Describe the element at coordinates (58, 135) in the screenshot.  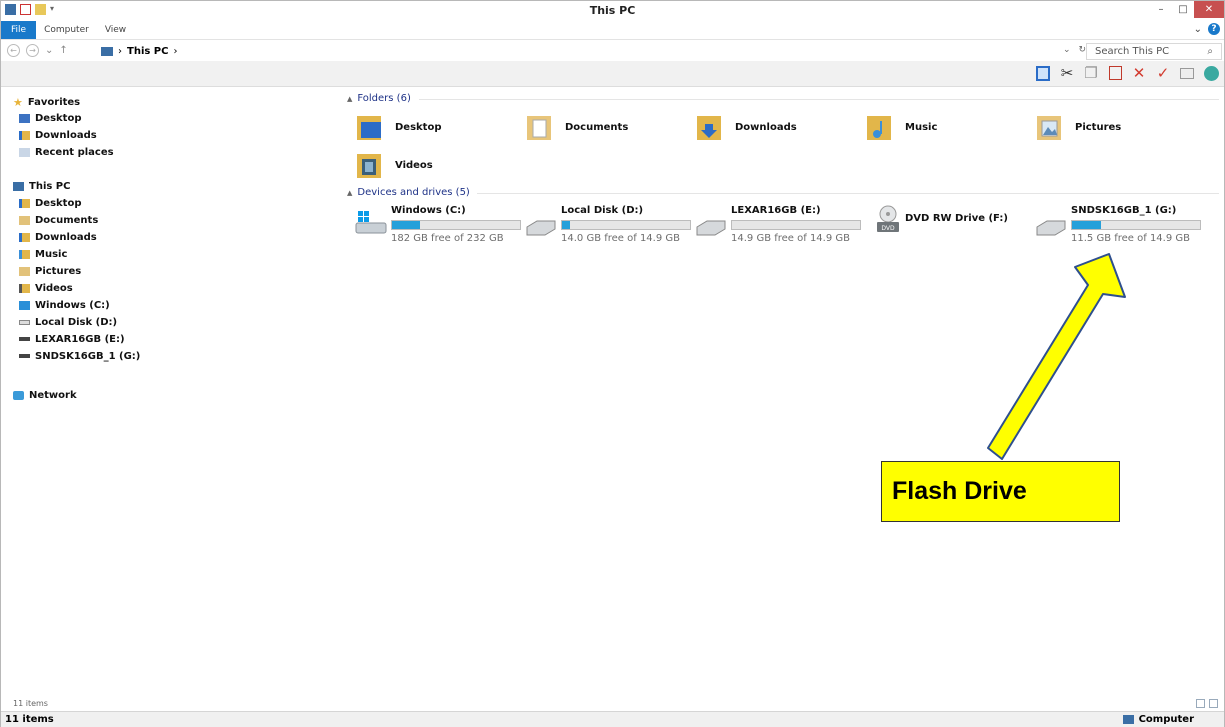
I see `nav-favorites-downloads: Downloads` at that location.